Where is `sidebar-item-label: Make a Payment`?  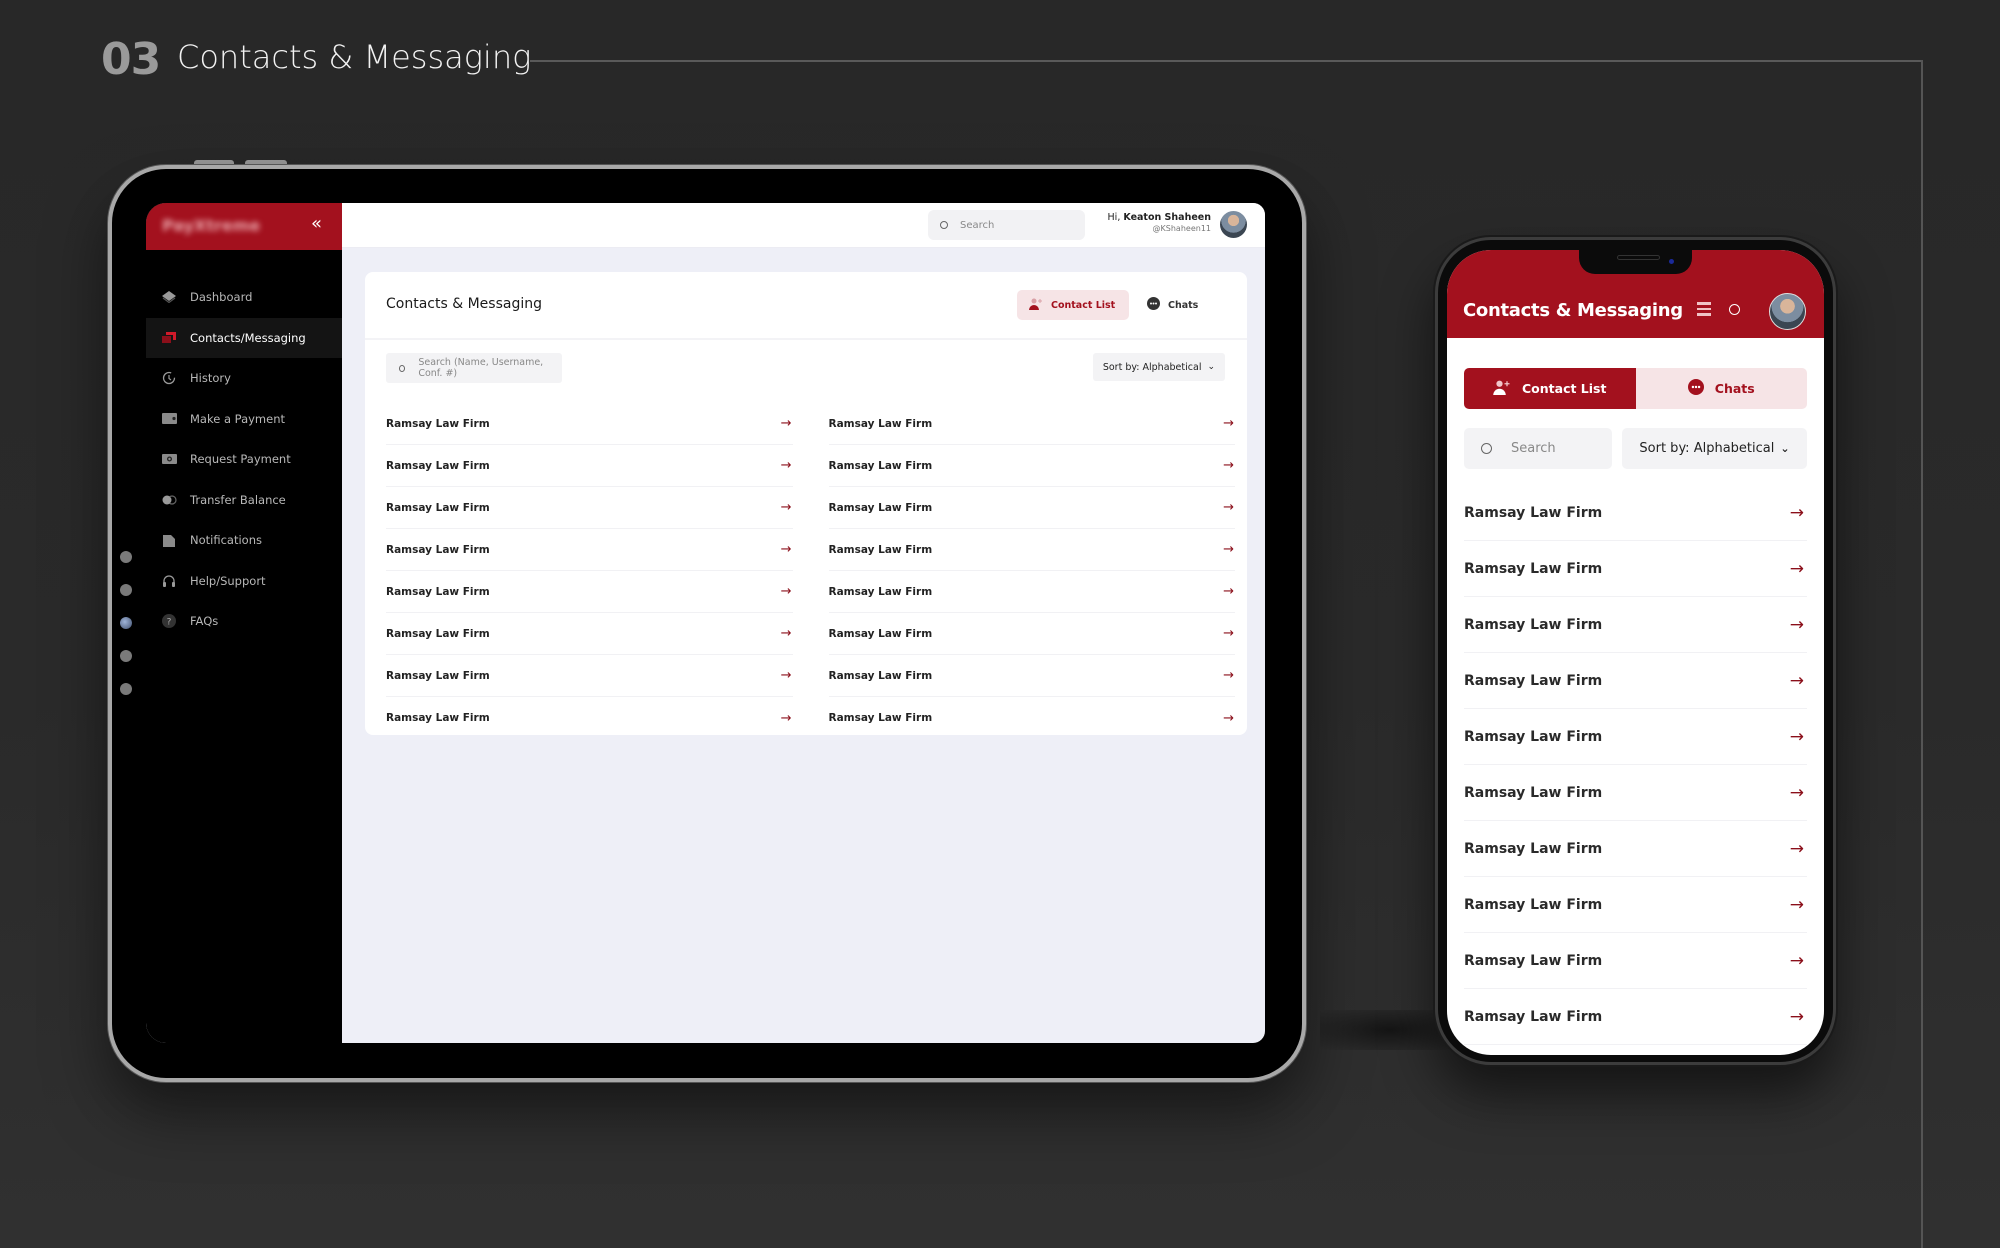 sidebar-item-label: Make a Payment is located at coordinates (237, 418).